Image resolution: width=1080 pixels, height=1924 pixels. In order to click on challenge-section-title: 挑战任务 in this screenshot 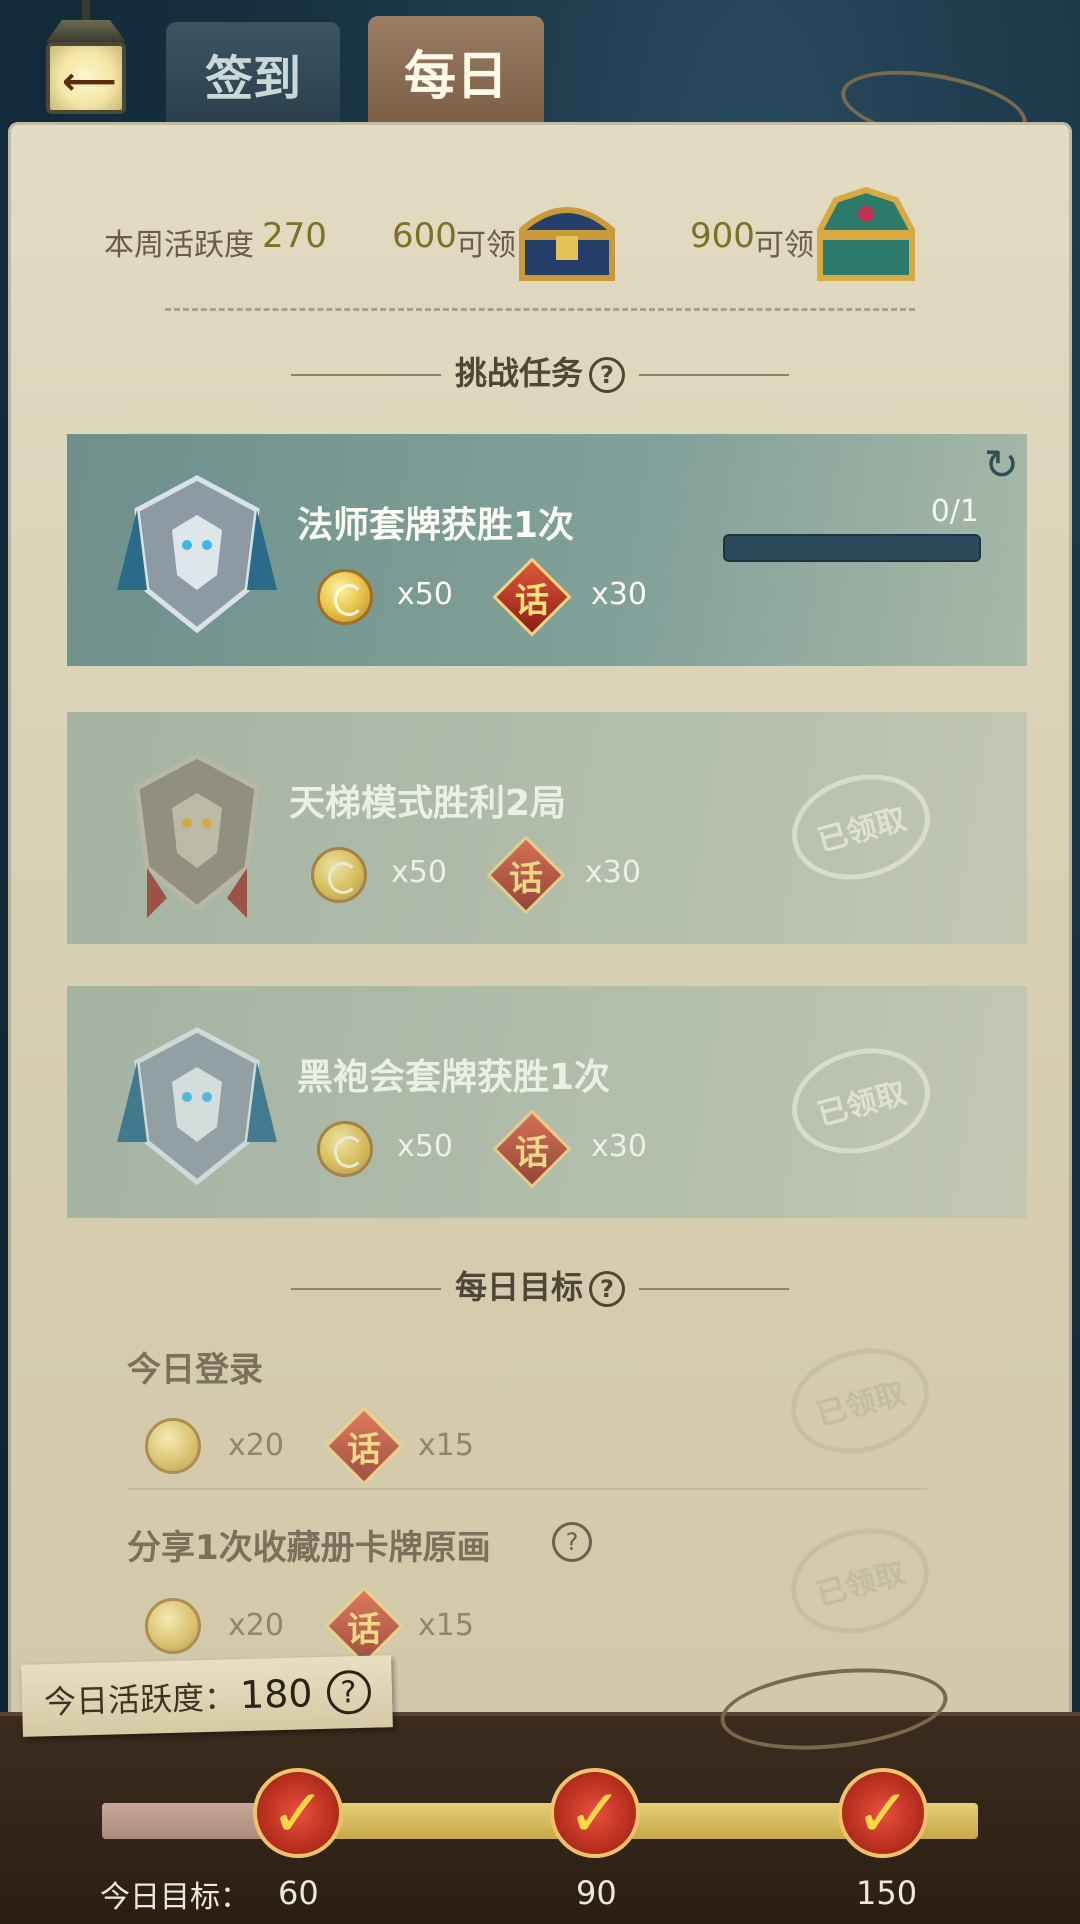, I will do `click(518, 373)`.